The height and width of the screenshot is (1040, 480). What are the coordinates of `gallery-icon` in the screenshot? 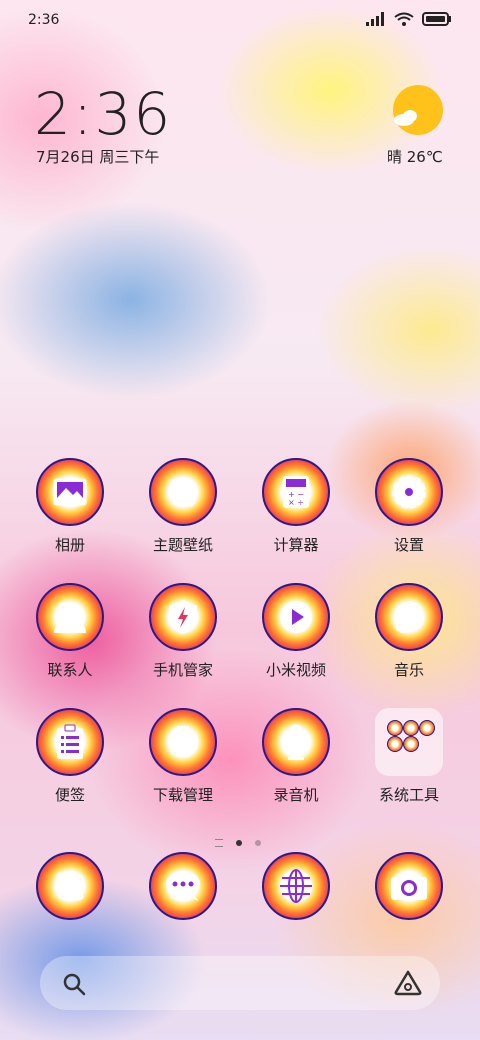 It's located at (70, 492).